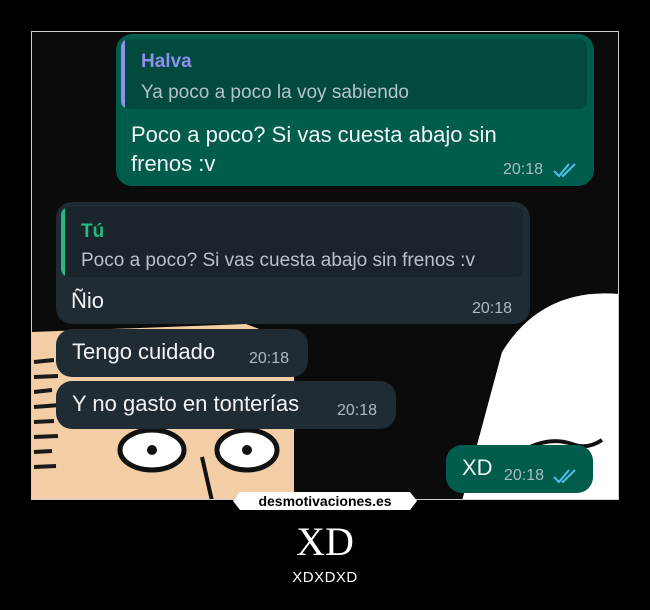 The width and height of the screenshot is (650, 610). I want to click on message-bubble-incoming: Y no gasto en tonterías 20:18, so click(226, 405).